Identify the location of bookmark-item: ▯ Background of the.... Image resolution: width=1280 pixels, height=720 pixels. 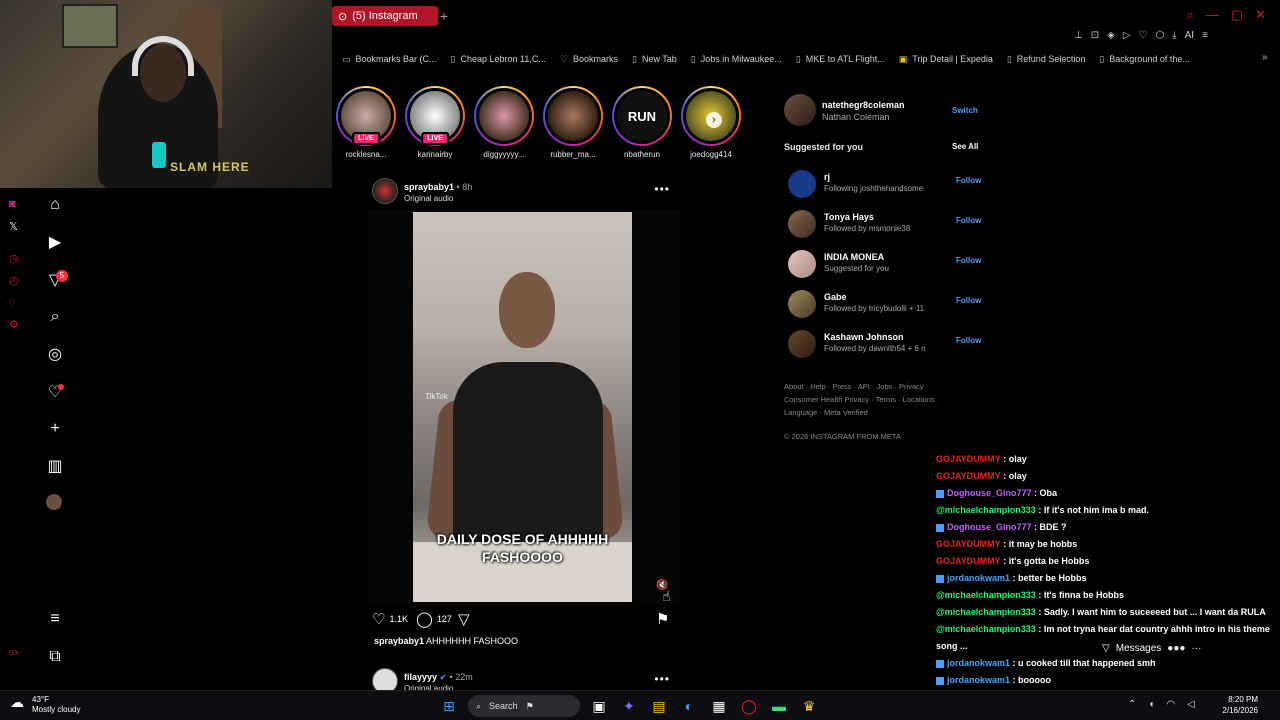
(1144, 59).